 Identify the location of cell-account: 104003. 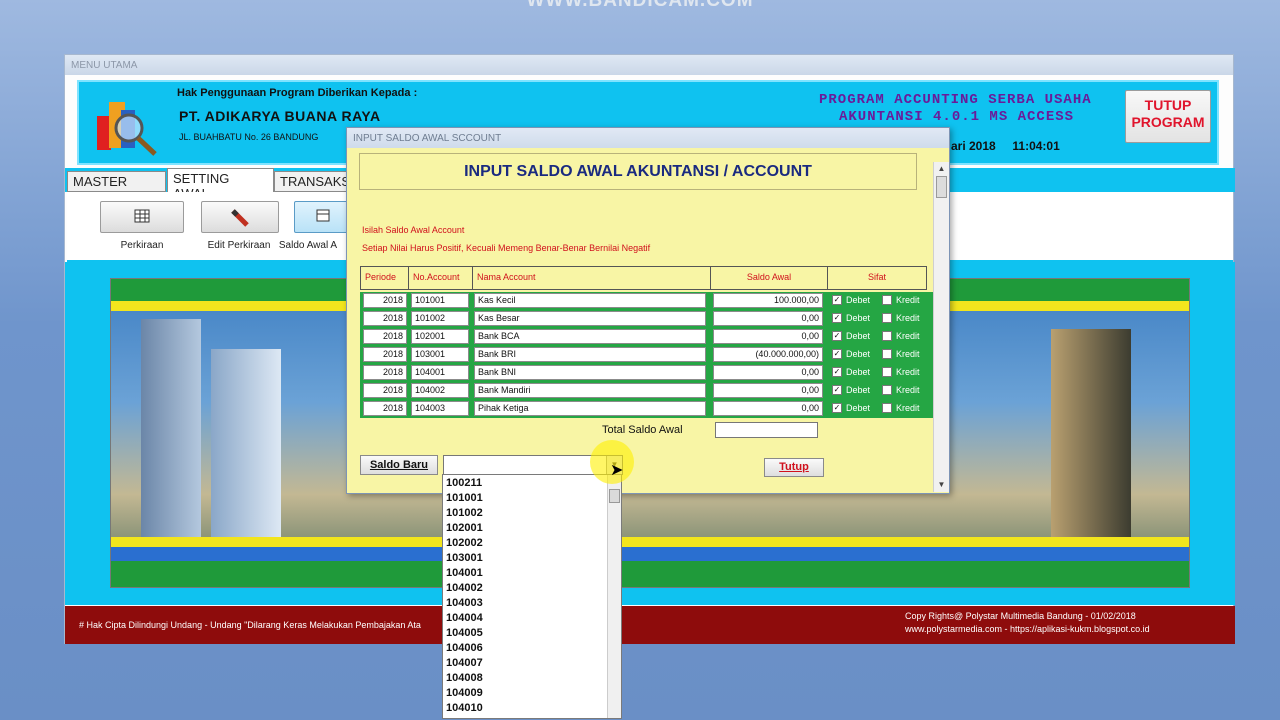
(440, 408).